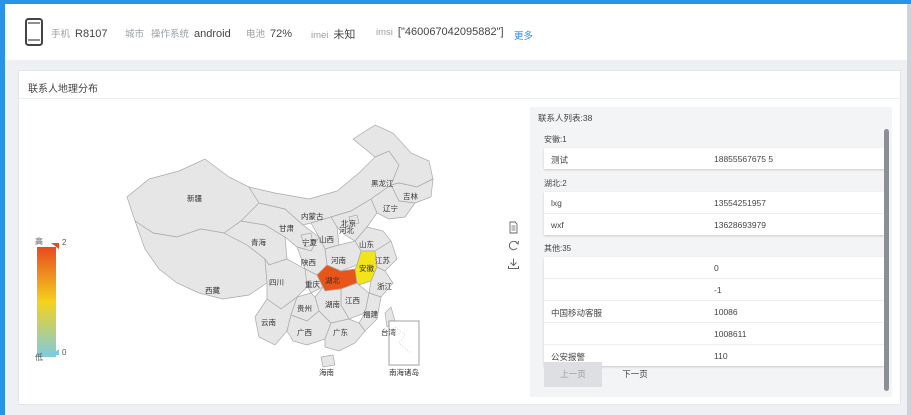 The image size is (911, 415). Describe the element at coordinates (740, 203) in the screenshot. I see `contact-phone: 13554251957` at that location.